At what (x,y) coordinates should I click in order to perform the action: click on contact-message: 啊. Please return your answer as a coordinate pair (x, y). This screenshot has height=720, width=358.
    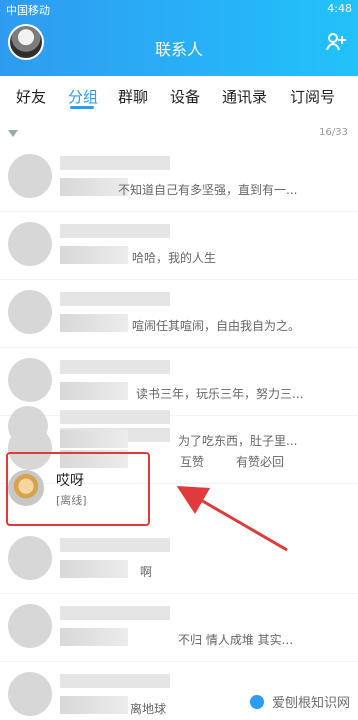
    Looking at the image, I should click on (146, 572).